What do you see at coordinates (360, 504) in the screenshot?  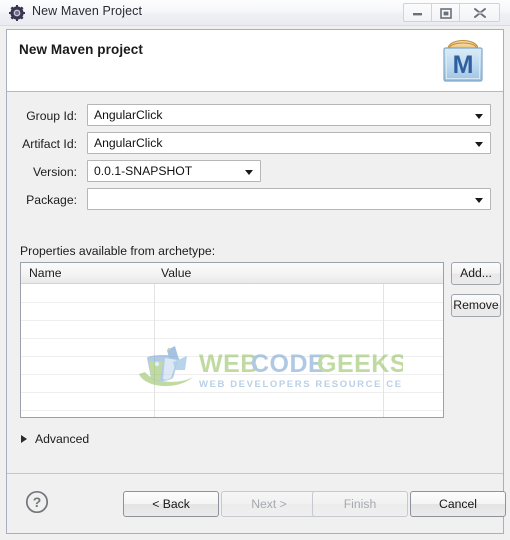 I see `finish-button: Finish` at bounding box center [360, 504].